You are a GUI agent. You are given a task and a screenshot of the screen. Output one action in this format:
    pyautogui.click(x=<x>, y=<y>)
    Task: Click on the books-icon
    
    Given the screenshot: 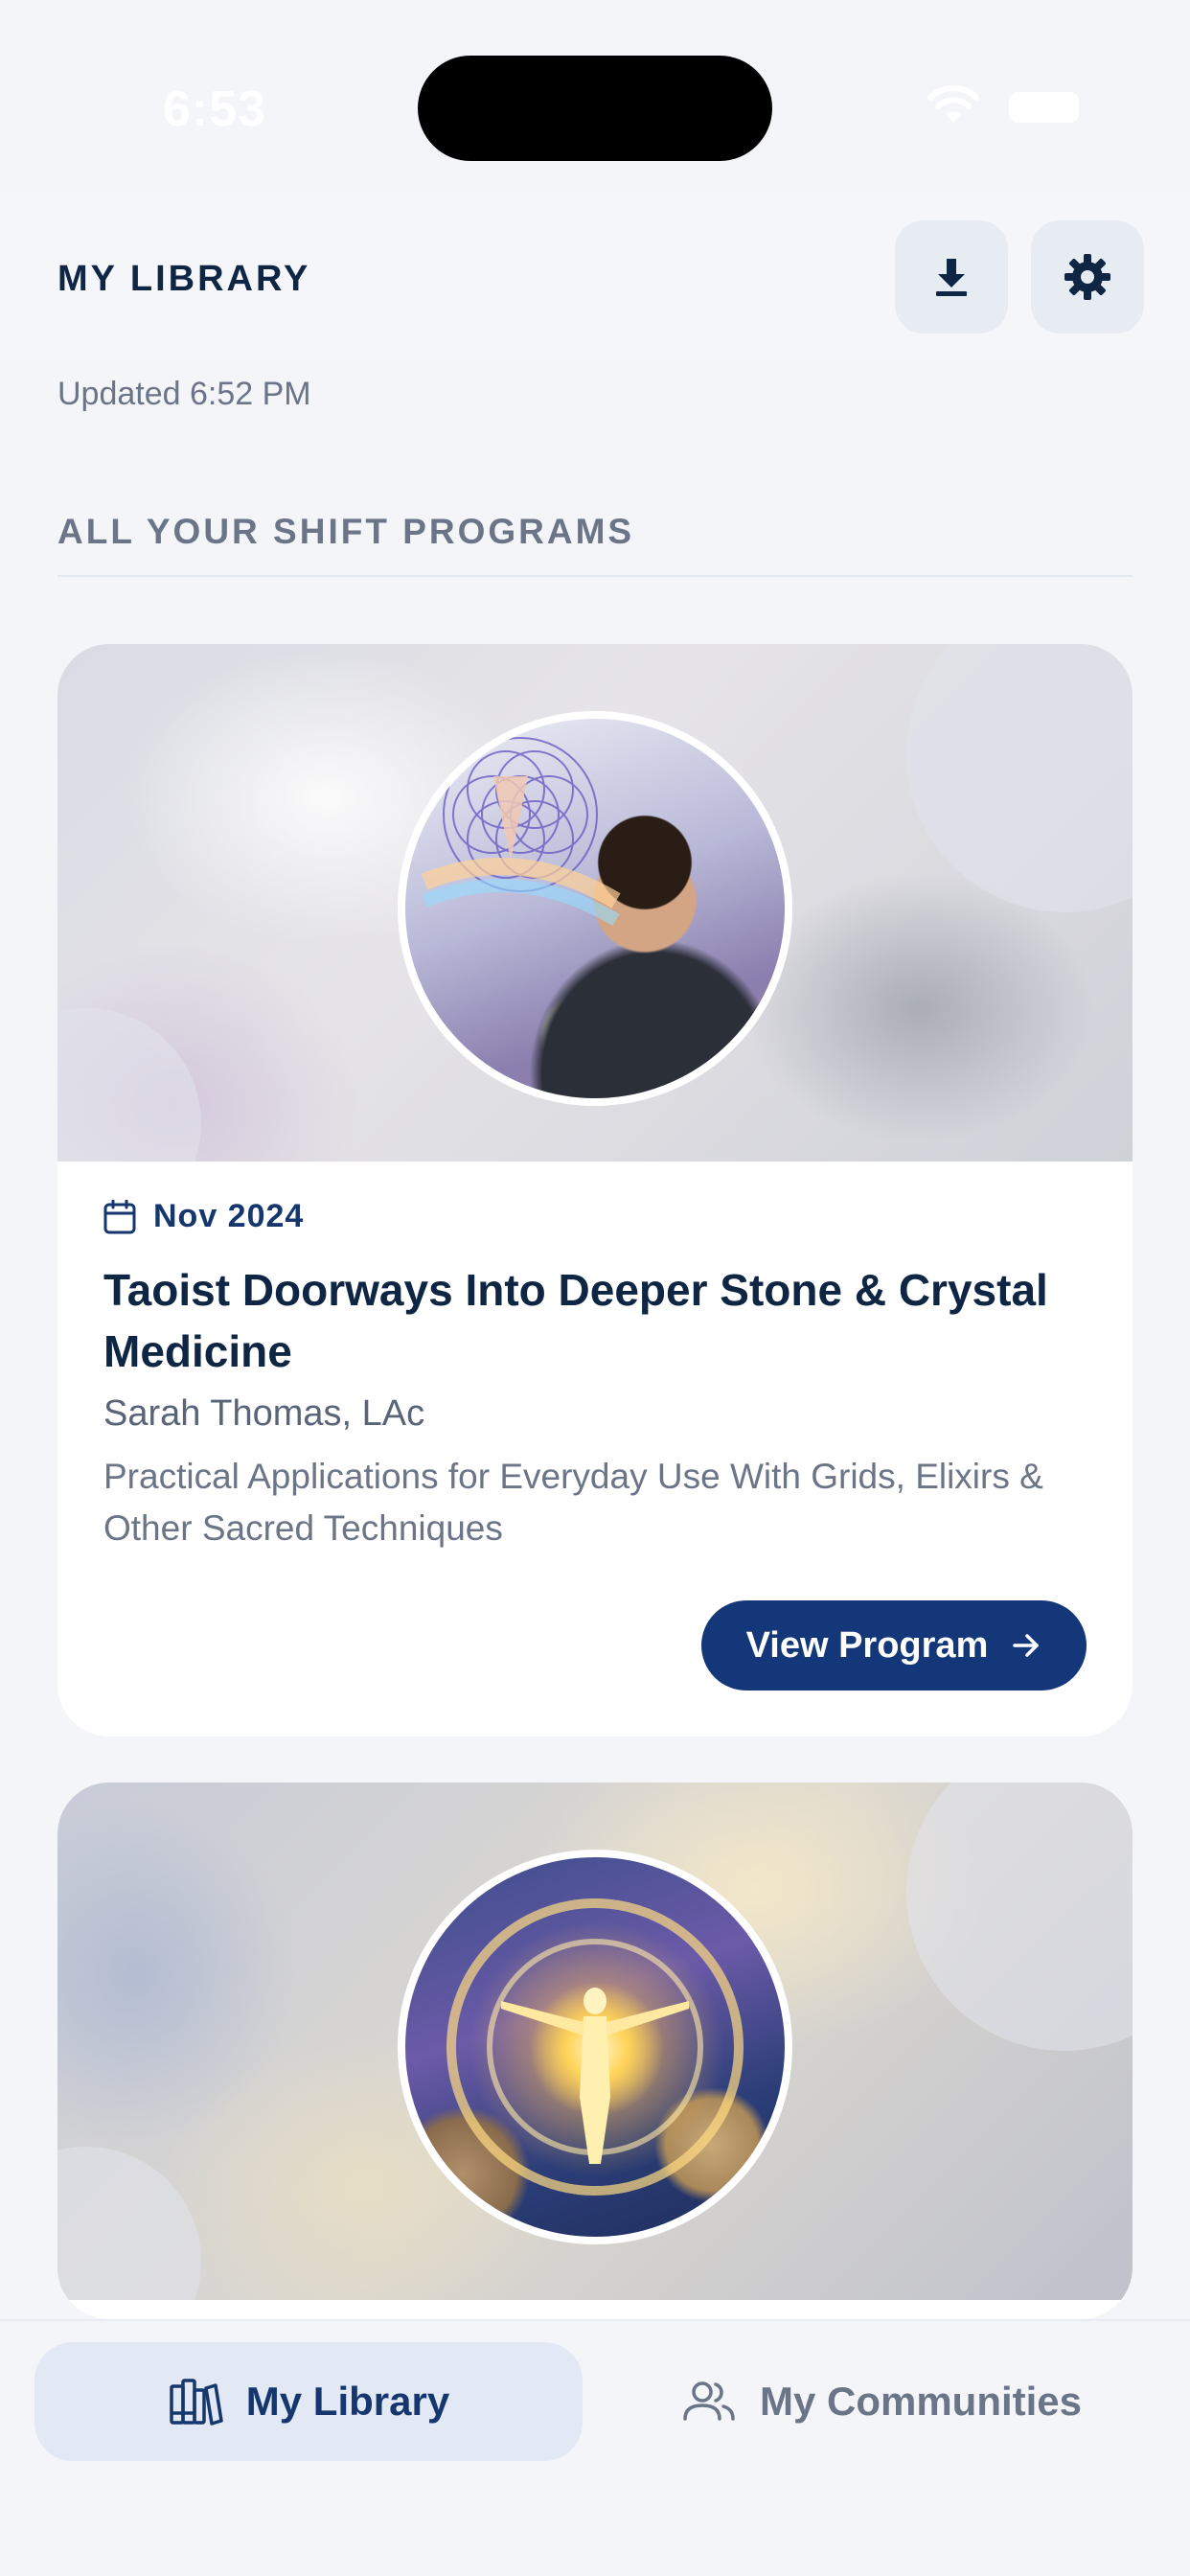 What is the action you would take?
    pyautogui.click(x=197, y=2402)
    